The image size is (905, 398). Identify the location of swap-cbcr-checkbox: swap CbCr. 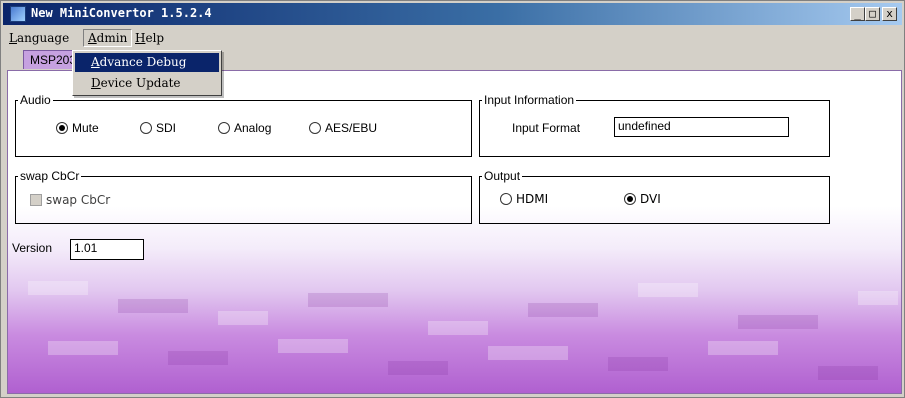
(70, 200).